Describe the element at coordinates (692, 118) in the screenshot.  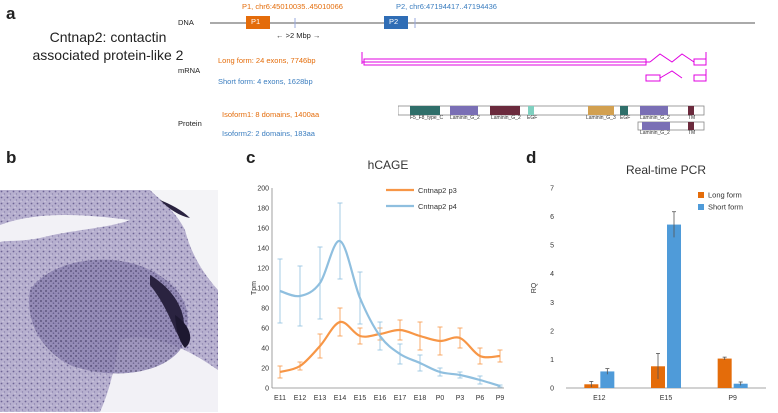
I see `domain-label-8: TM` at that location.